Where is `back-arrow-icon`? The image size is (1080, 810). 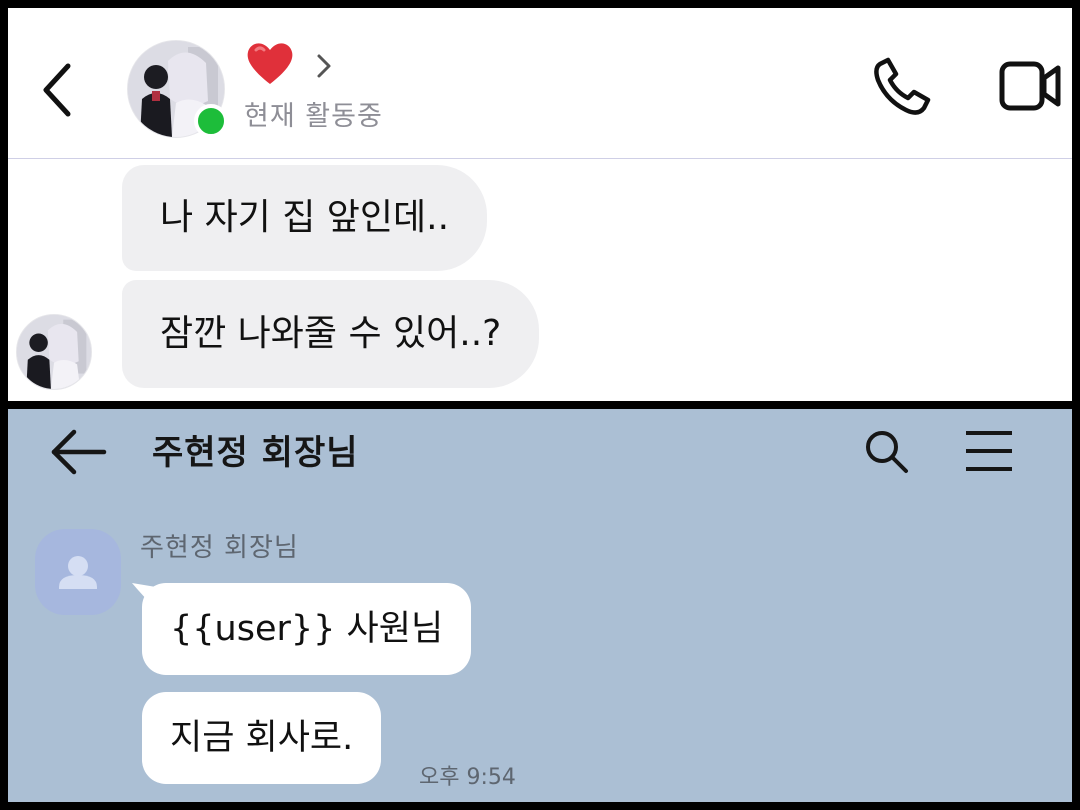
back-arrow-icon is located at coordinates (78, 452).